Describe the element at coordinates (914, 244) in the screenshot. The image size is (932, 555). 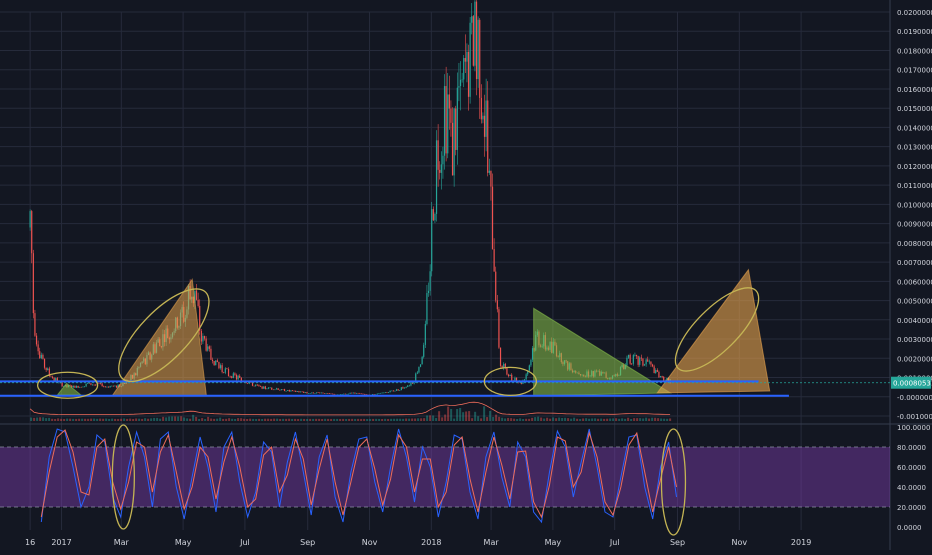
I see `y-tick-label: 0.00800000` at that location.